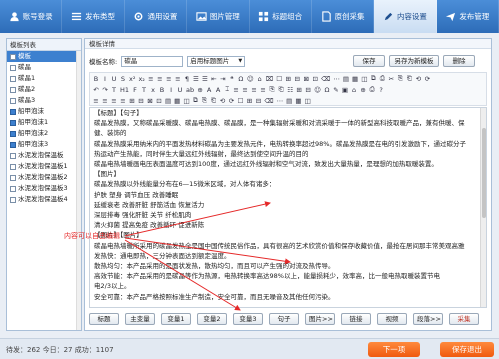  Describe the element at coordinates (44, 78) in the screenshot. I see `template-list-item: 碳晶1` at that location.